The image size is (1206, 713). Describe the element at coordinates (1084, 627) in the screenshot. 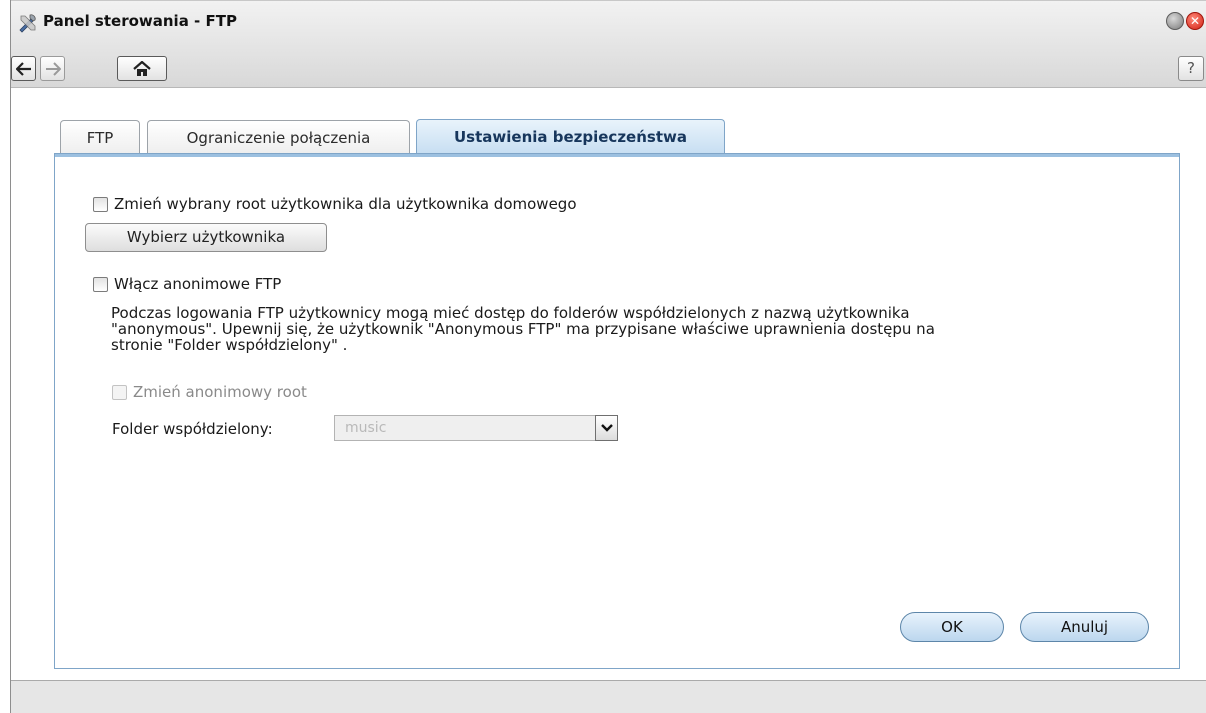

I see `cancel-button: Anuluj` at that location.